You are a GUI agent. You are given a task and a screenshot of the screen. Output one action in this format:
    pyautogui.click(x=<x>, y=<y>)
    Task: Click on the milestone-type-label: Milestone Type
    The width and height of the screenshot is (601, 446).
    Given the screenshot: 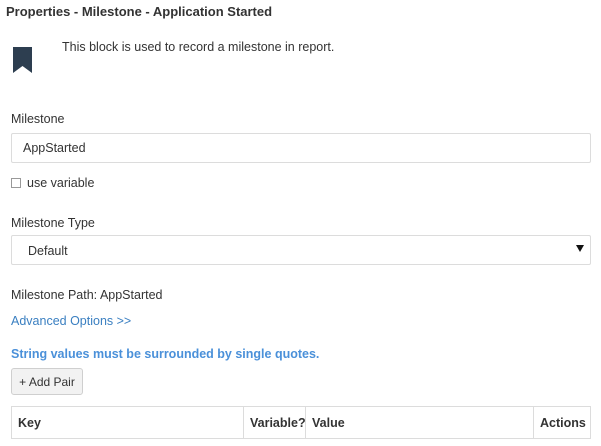 What is the action you would take?
    pyautogui.click(x=53, y=223)
    